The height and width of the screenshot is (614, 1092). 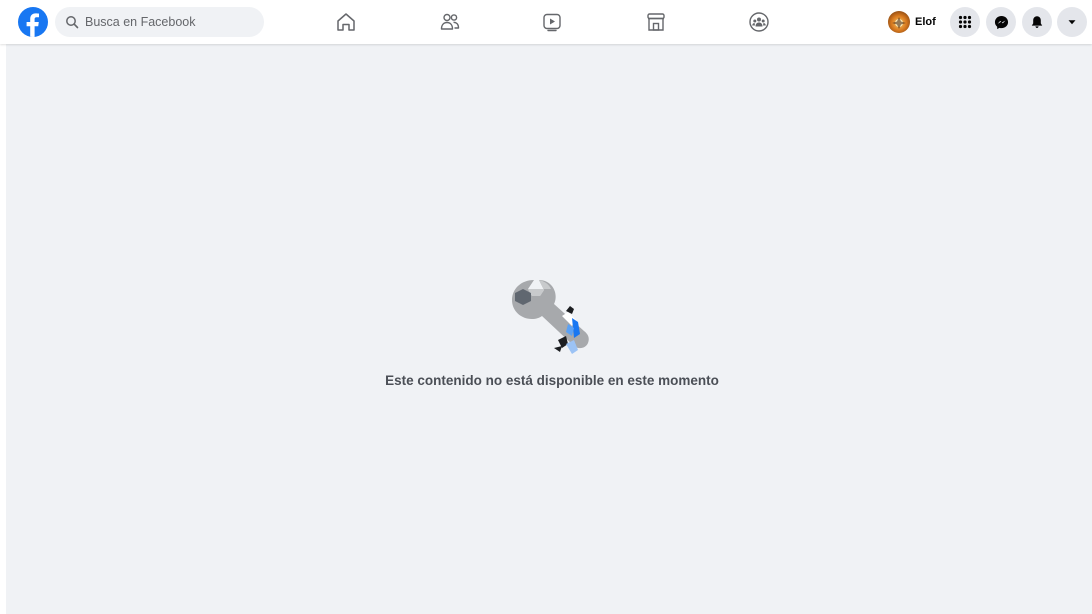 What do you see at coordinates (170, 22) in the screenshot?
I see `search-input` at bounding box center [170, 22].